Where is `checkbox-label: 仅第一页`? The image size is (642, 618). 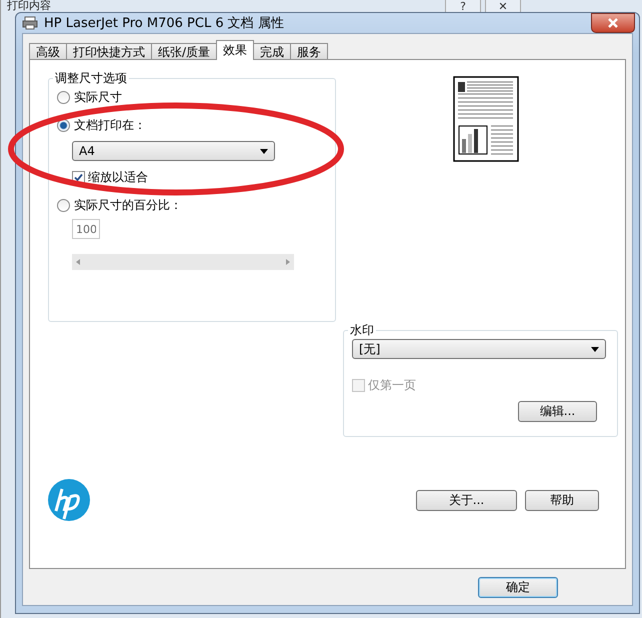
checkbox-label: 仅第一页 is located at coordinates (392, 385).